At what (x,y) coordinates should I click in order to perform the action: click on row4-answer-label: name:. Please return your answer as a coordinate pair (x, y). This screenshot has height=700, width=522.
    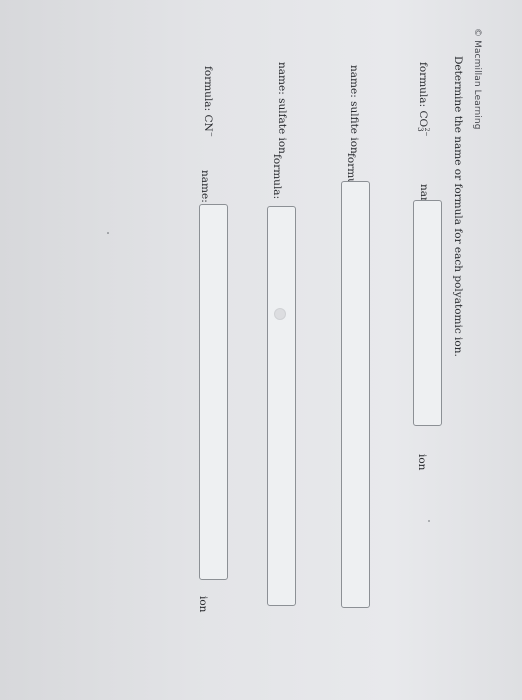
    Looking at the image, I should click on (205, 186).